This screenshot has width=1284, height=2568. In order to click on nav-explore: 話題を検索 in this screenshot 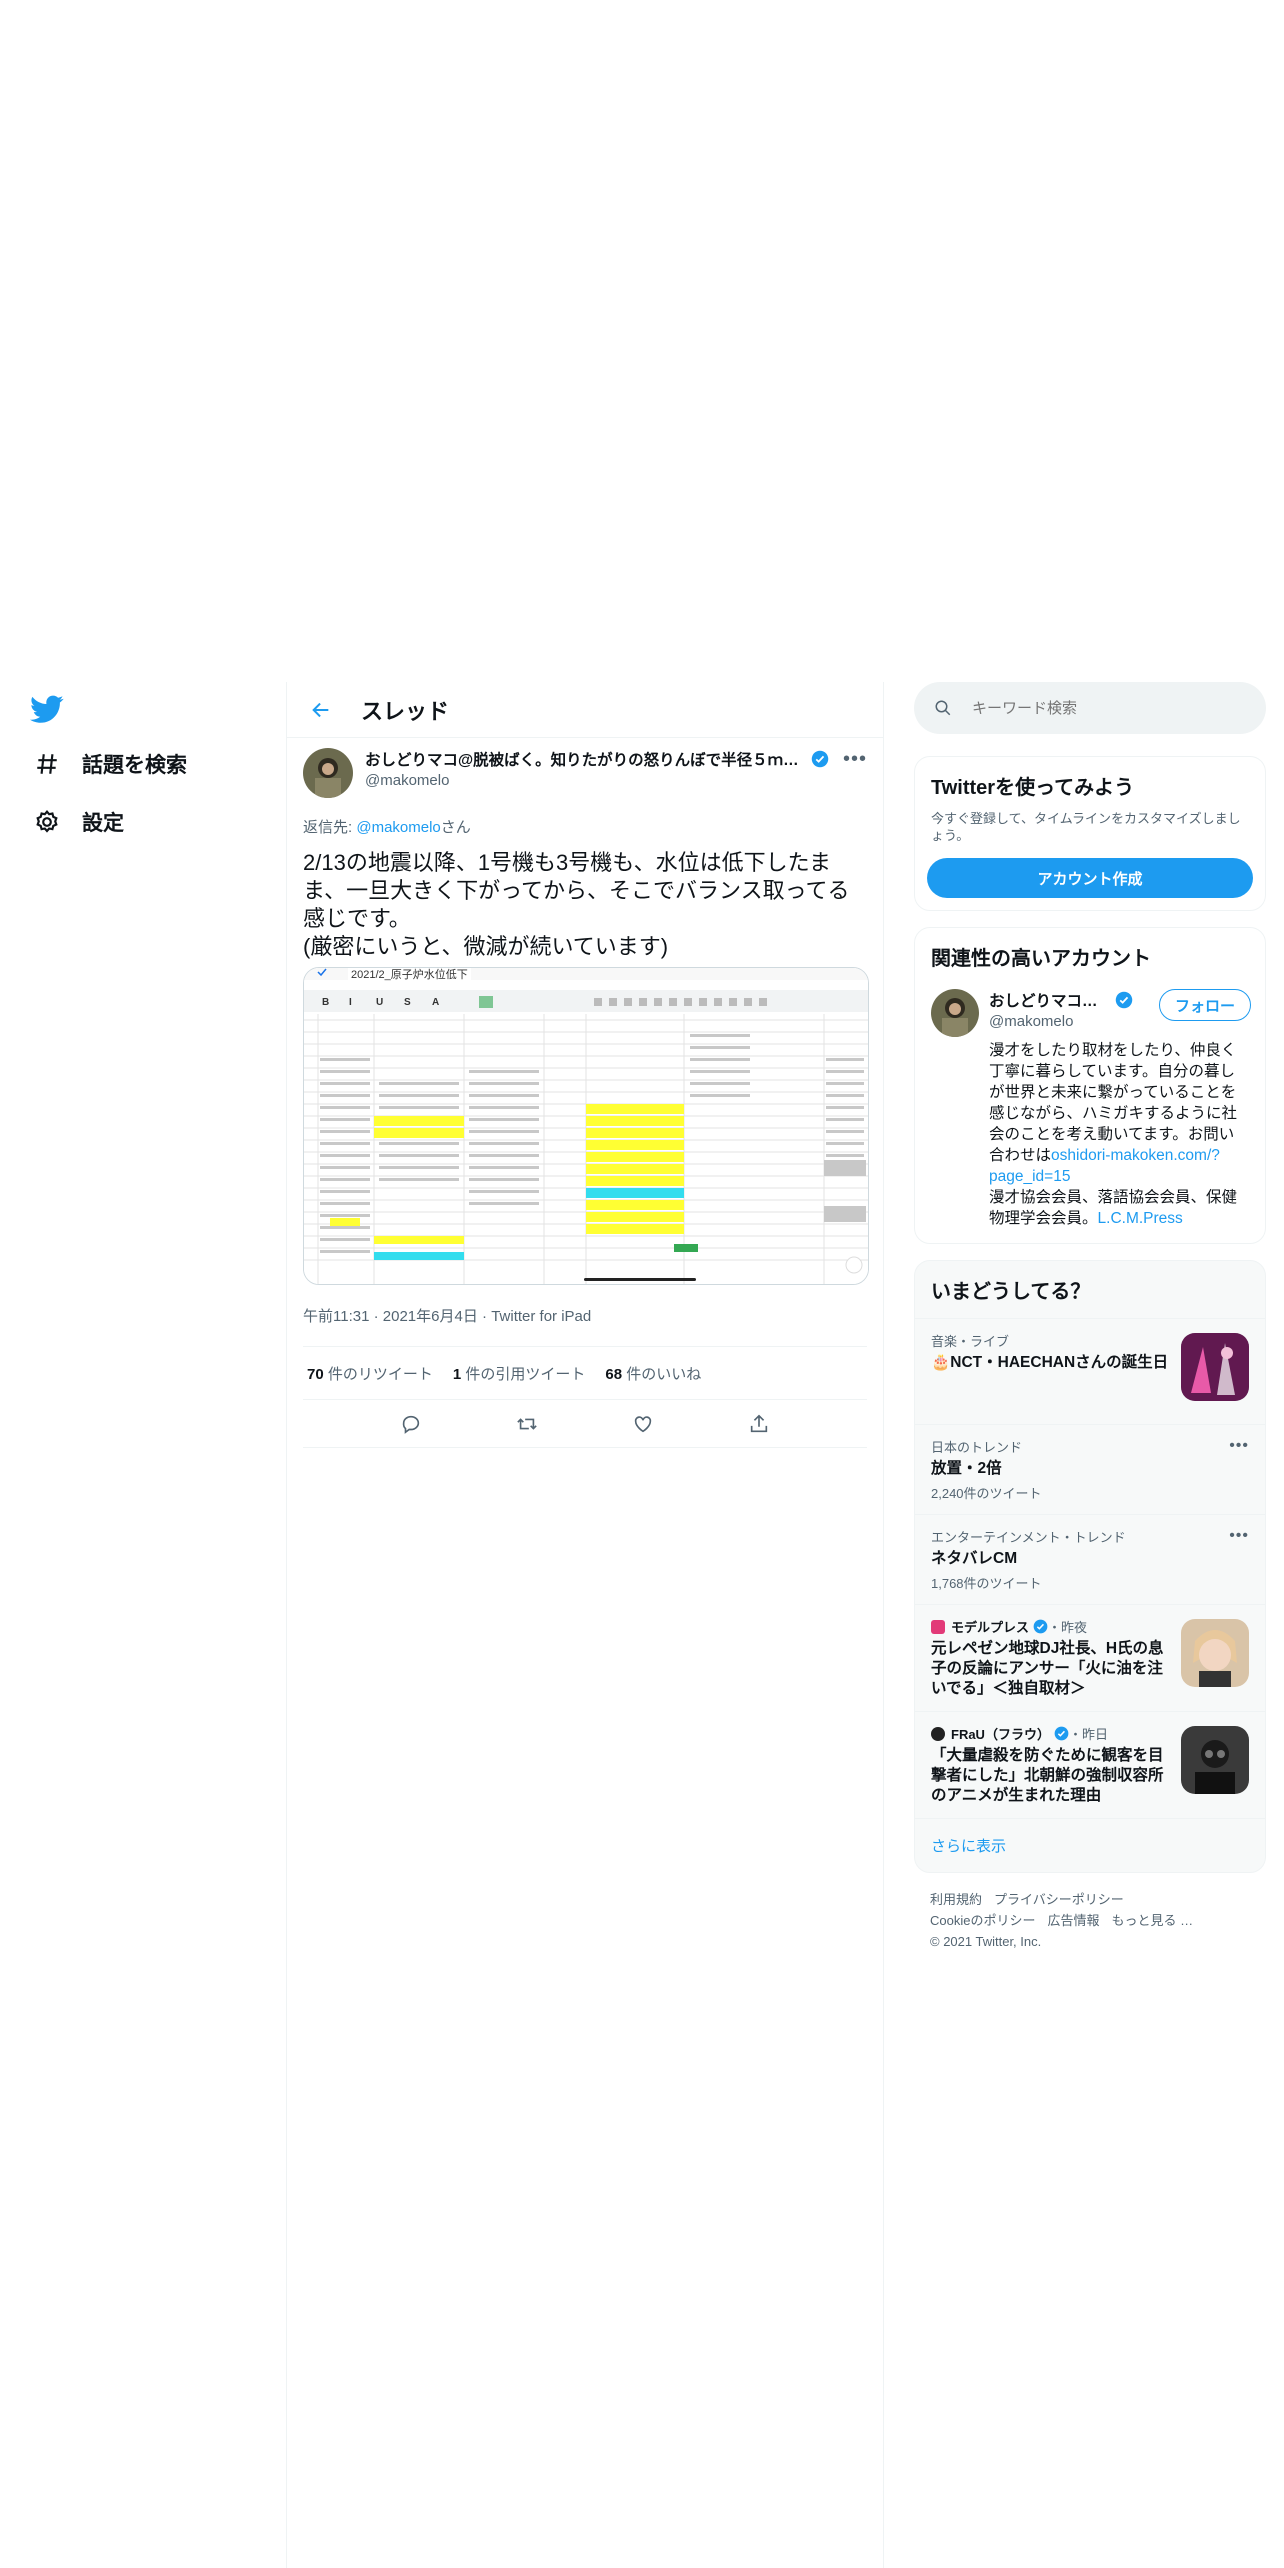, I will do `click(109, 764)`.